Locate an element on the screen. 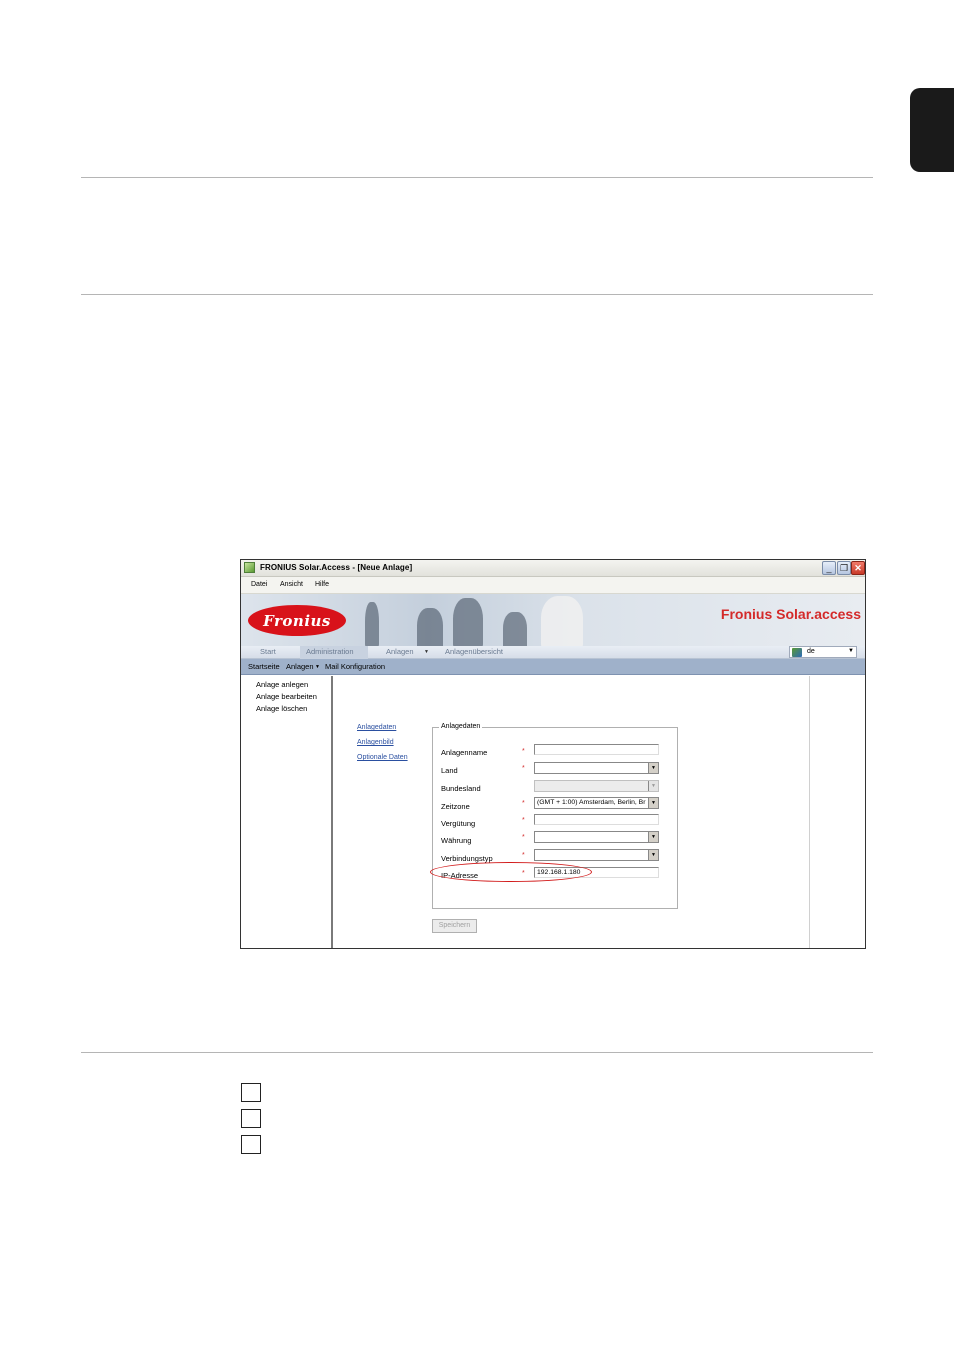  nav-start: Start is located at coordinates (268, 651).